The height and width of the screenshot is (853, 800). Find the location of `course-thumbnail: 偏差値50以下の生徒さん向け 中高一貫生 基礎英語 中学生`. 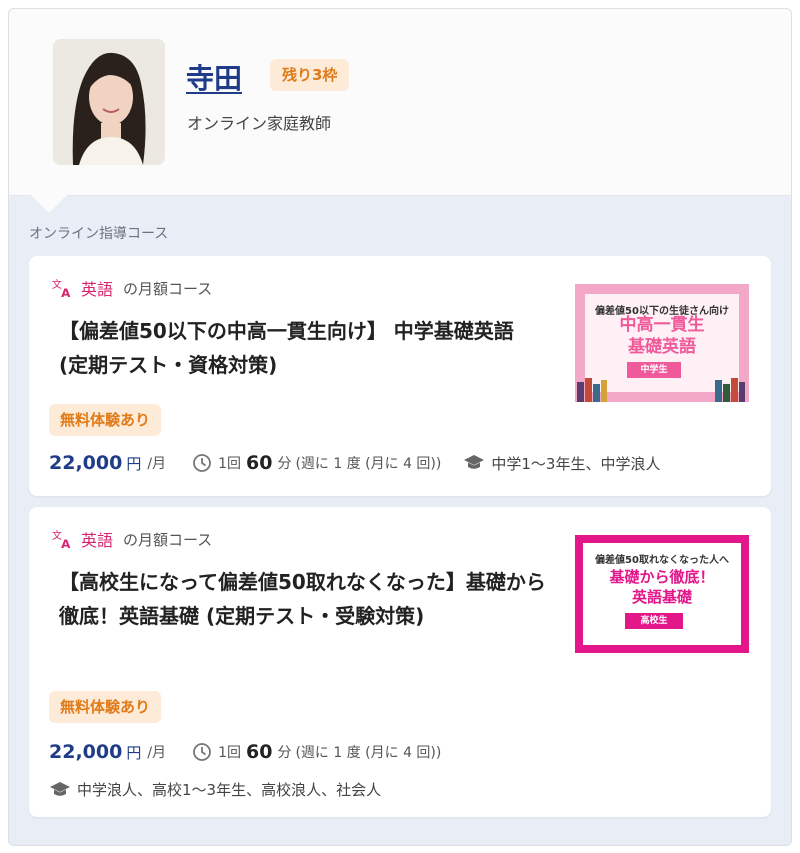

course-thumbnail: 偏差値50以下の生徒さん向け 中高一貫生 基礎英語 中学生 is located at coordinates (662, 343).